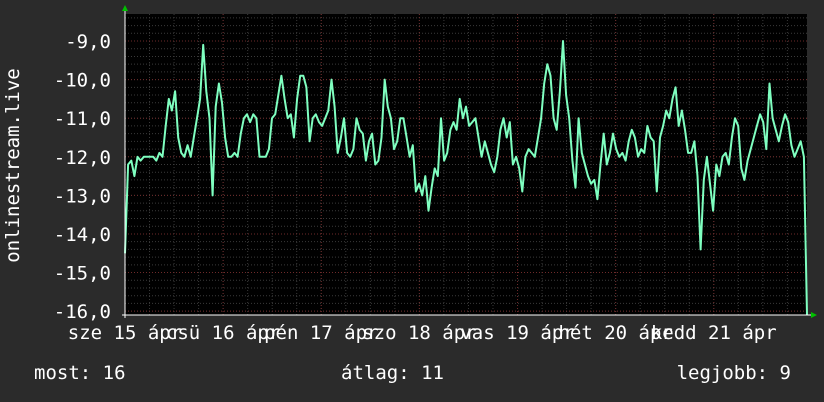 This screenshot has height=402, width=824. I want to click on y-axis-tick-labels: -9,0 -10,0 -11,0 -12,0 -13,0 -14,0 -15,0 -16,0, so click(82, 177).